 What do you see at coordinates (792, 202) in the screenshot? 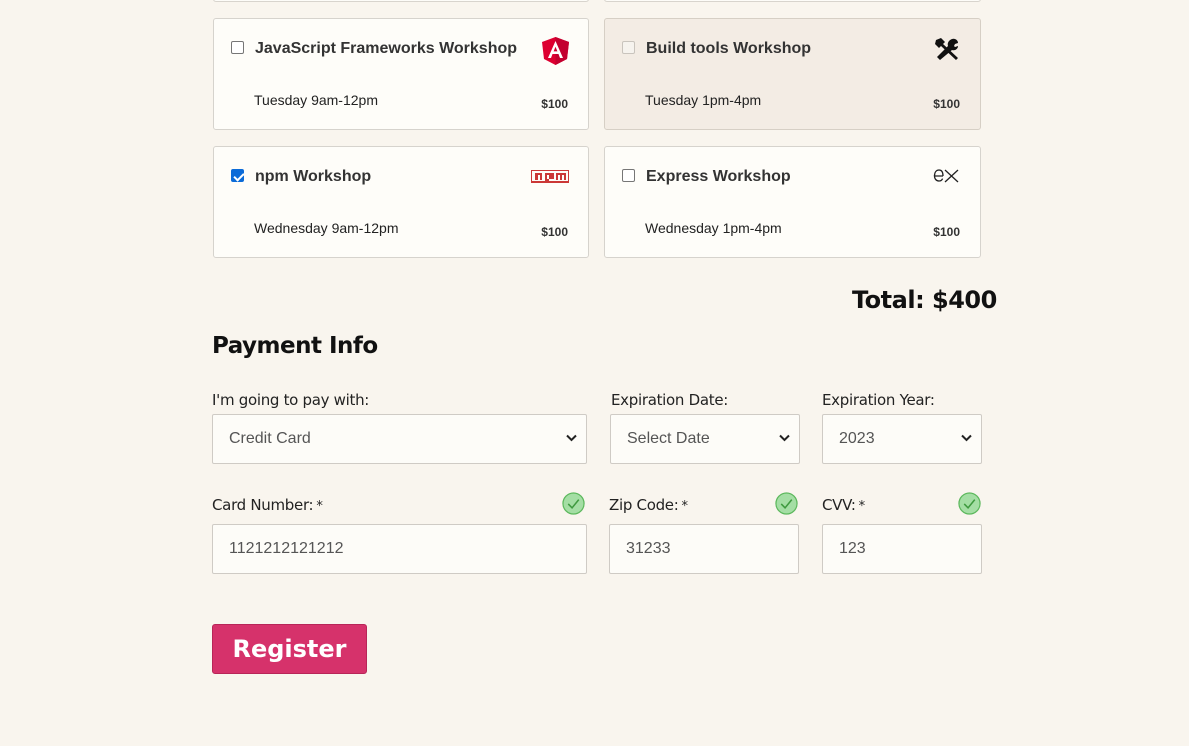
I see `workshop-card-express: Express Workshop Wednesday 1pm-4pm $100` at bounding box center [792, 202].